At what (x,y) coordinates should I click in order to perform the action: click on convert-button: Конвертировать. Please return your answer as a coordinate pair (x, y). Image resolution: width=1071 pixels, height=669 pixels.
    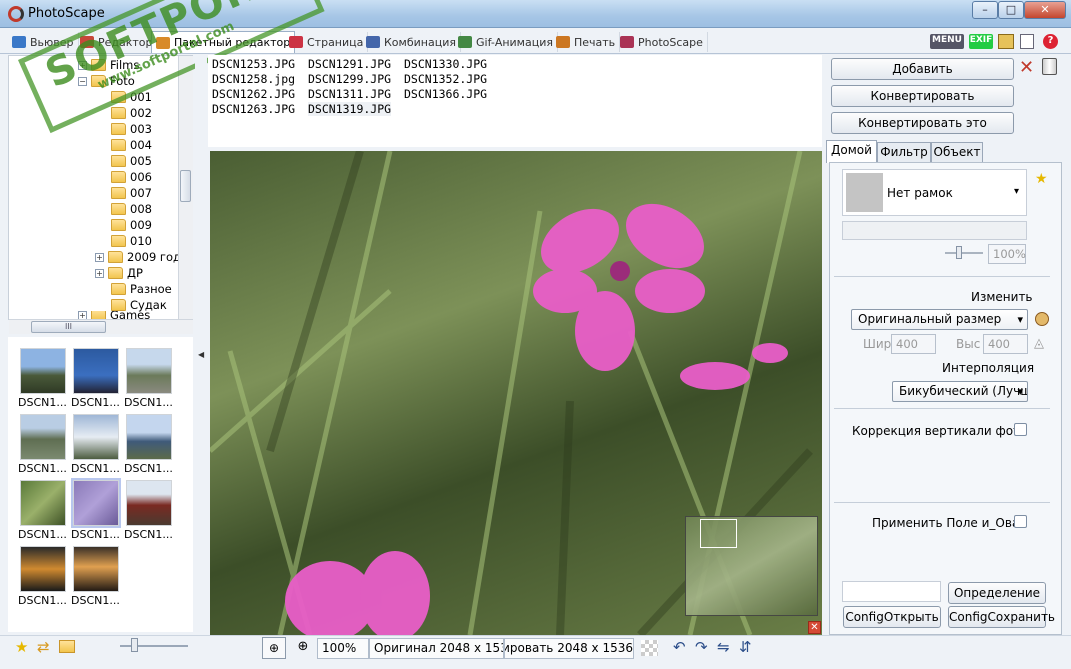
    Looking at the image, I should click on (922, 96).